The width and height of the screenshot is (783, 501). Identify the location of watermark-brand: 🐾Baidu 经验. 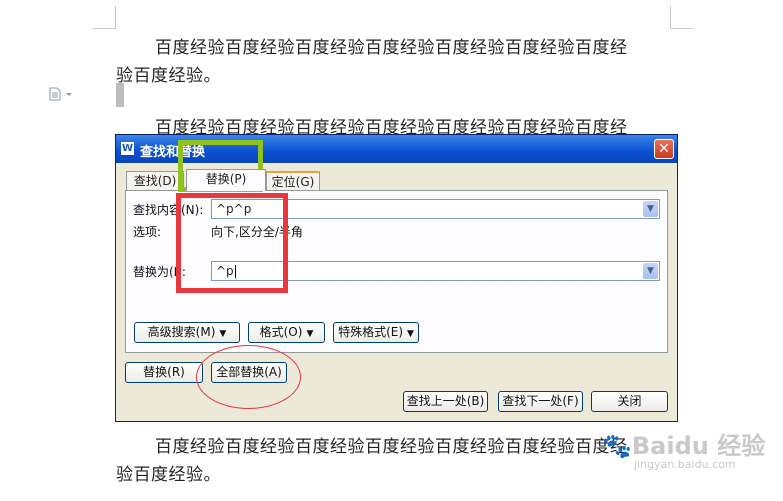
(684, 446).